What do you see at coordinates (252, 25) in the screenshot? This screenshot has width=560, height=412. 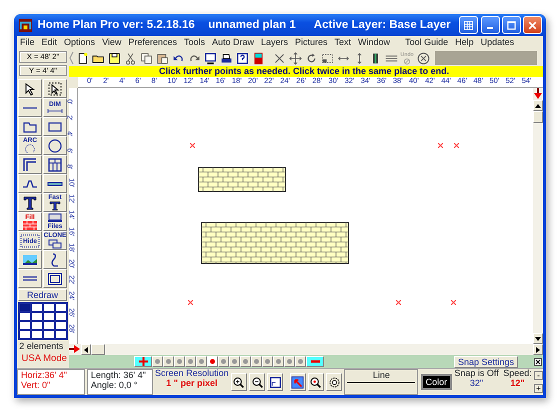 I see `document-name: unnamed plan 1` at bounding box center [252, 25].